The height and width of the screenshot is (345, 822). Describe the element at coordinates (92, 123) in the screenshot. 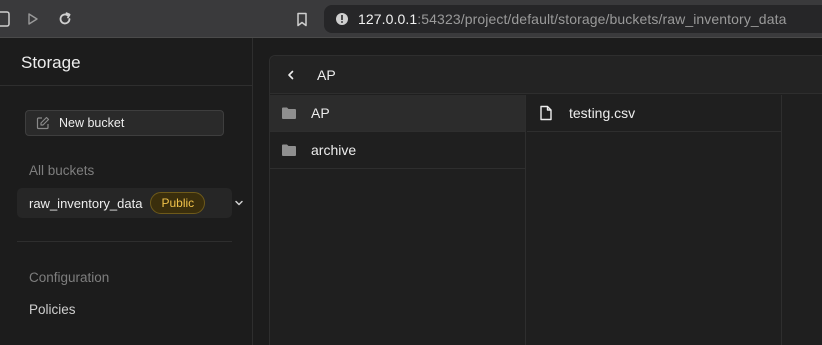

I see `new-bucket-label: New bucket` at that location.